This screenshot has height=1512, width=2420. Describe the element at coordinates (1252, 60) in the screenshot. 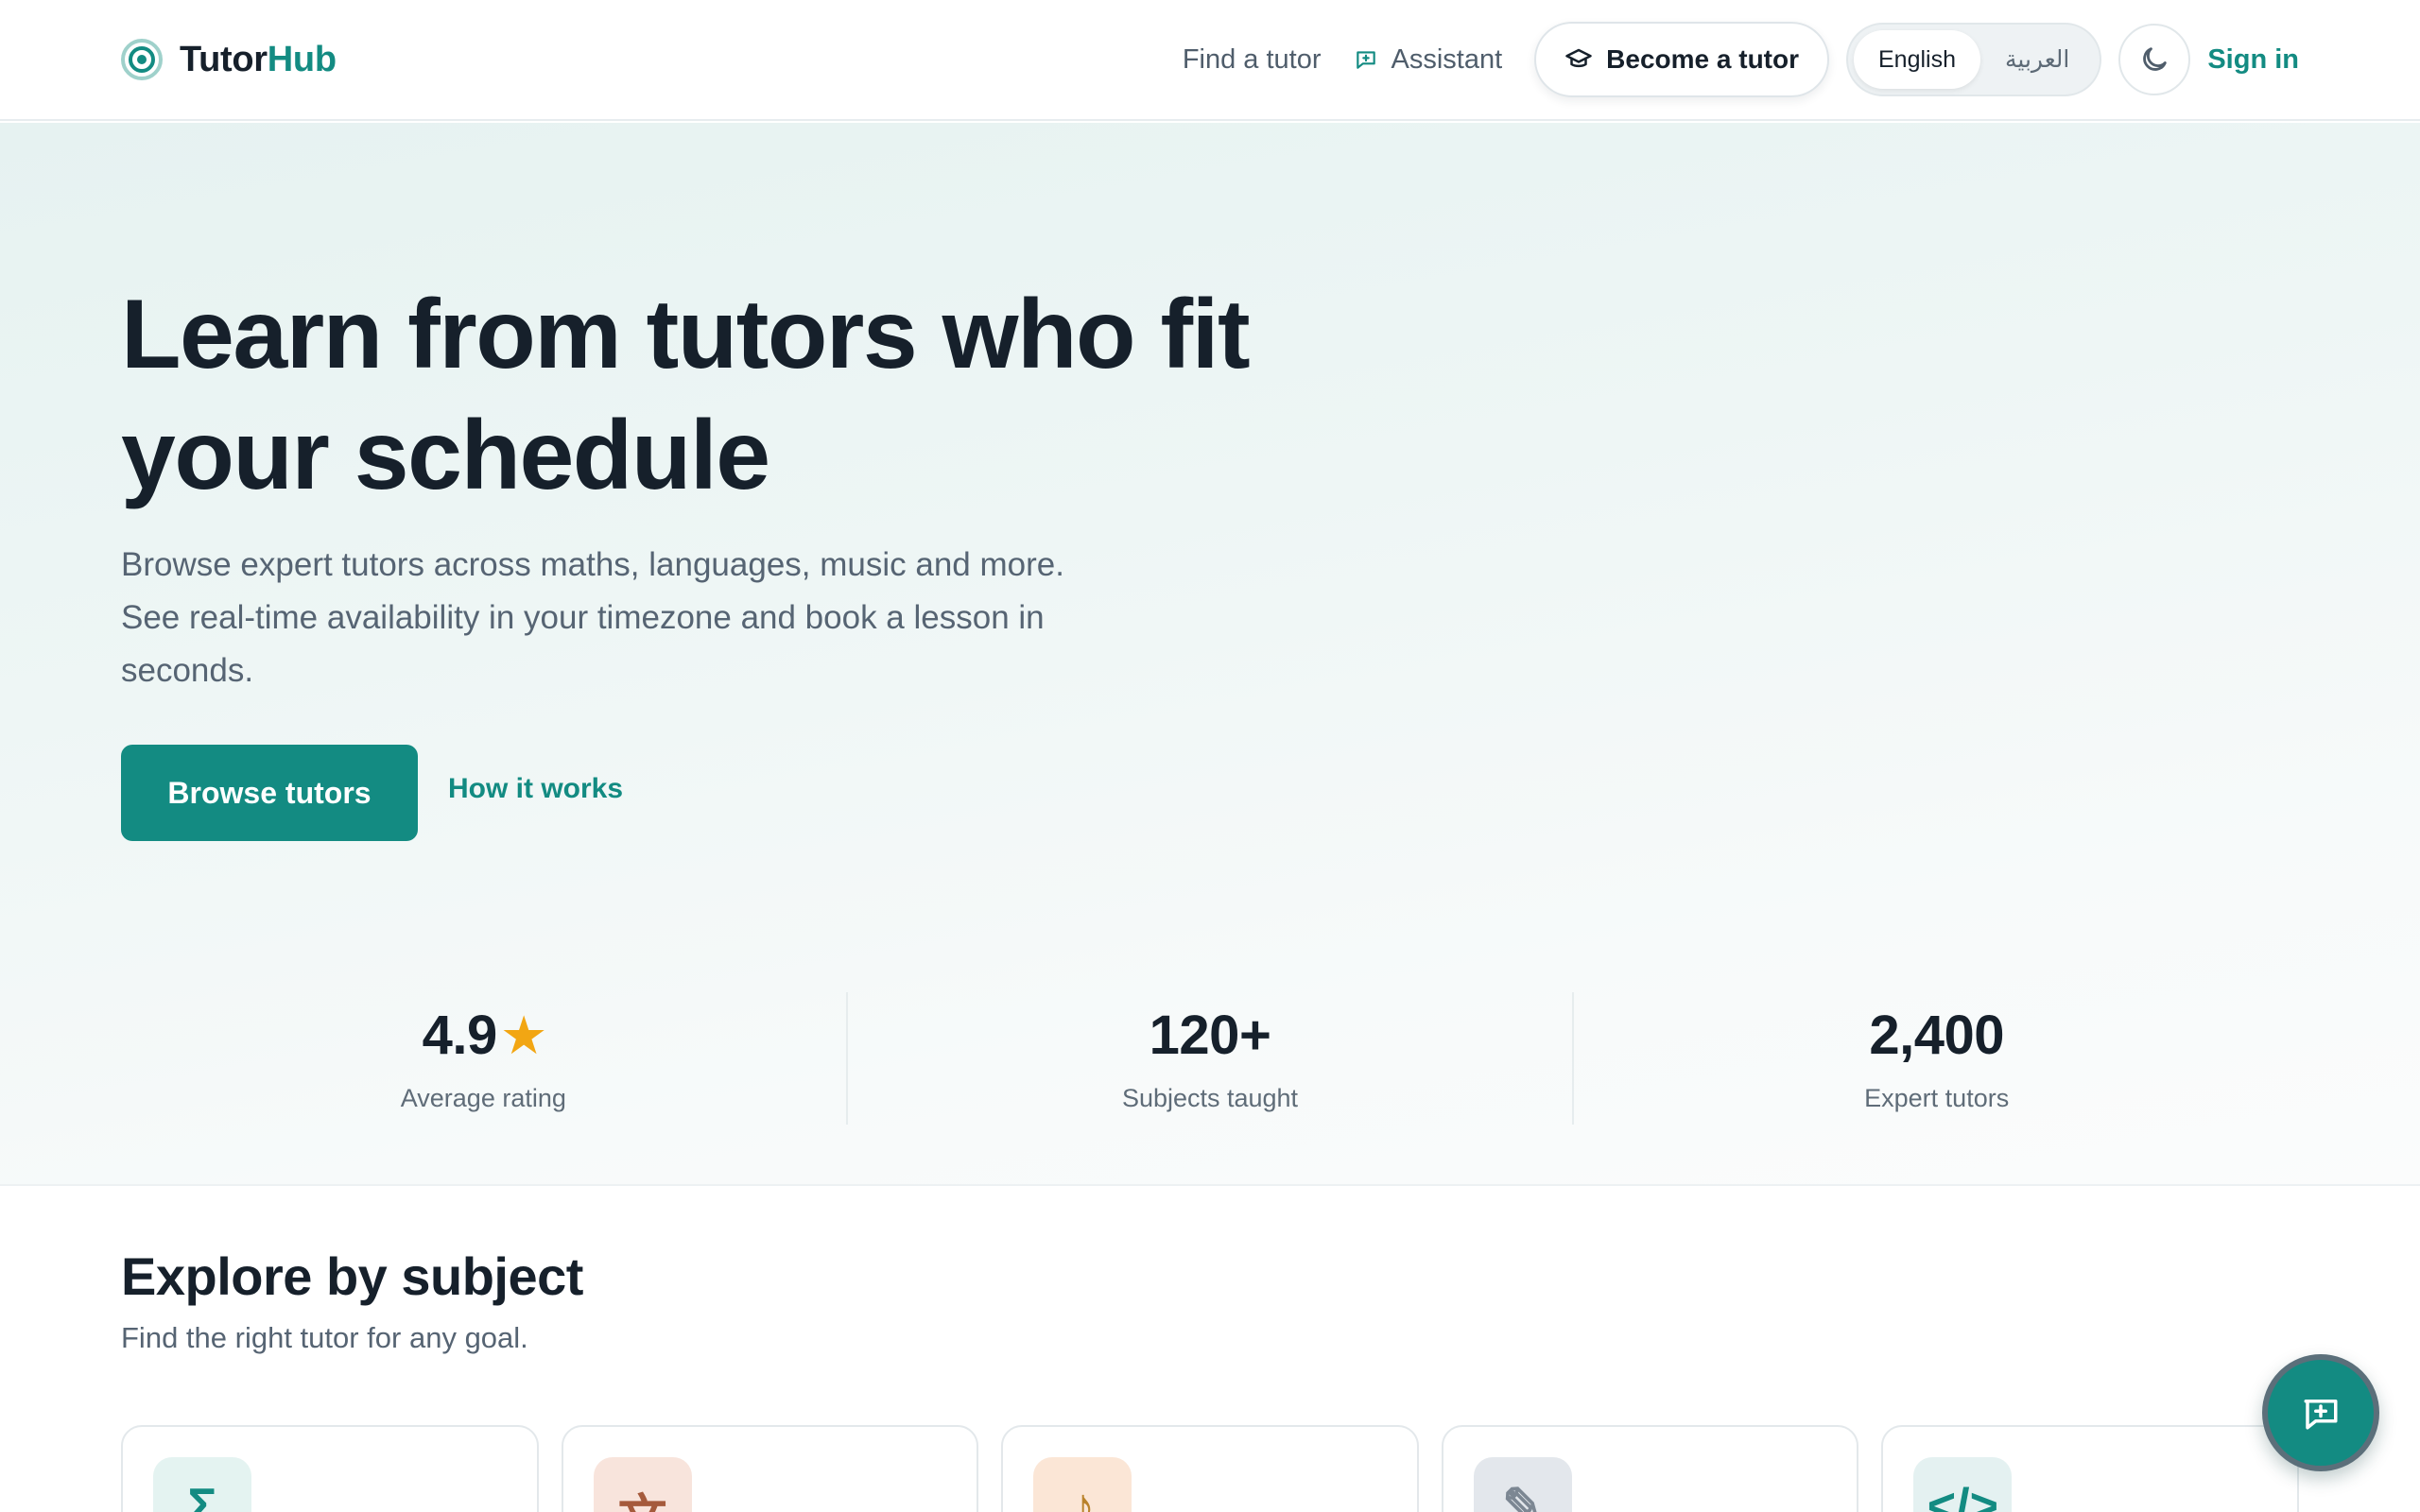

I see `nav-find-tutor: Find a tutor` at that location.